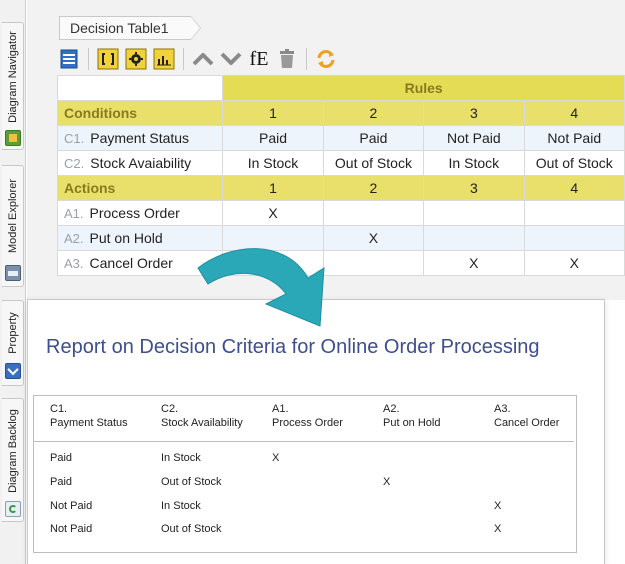  Describe the element at coordinates (126, 238) in the screenshot. I see `action-name: Put on Hold` at that location.